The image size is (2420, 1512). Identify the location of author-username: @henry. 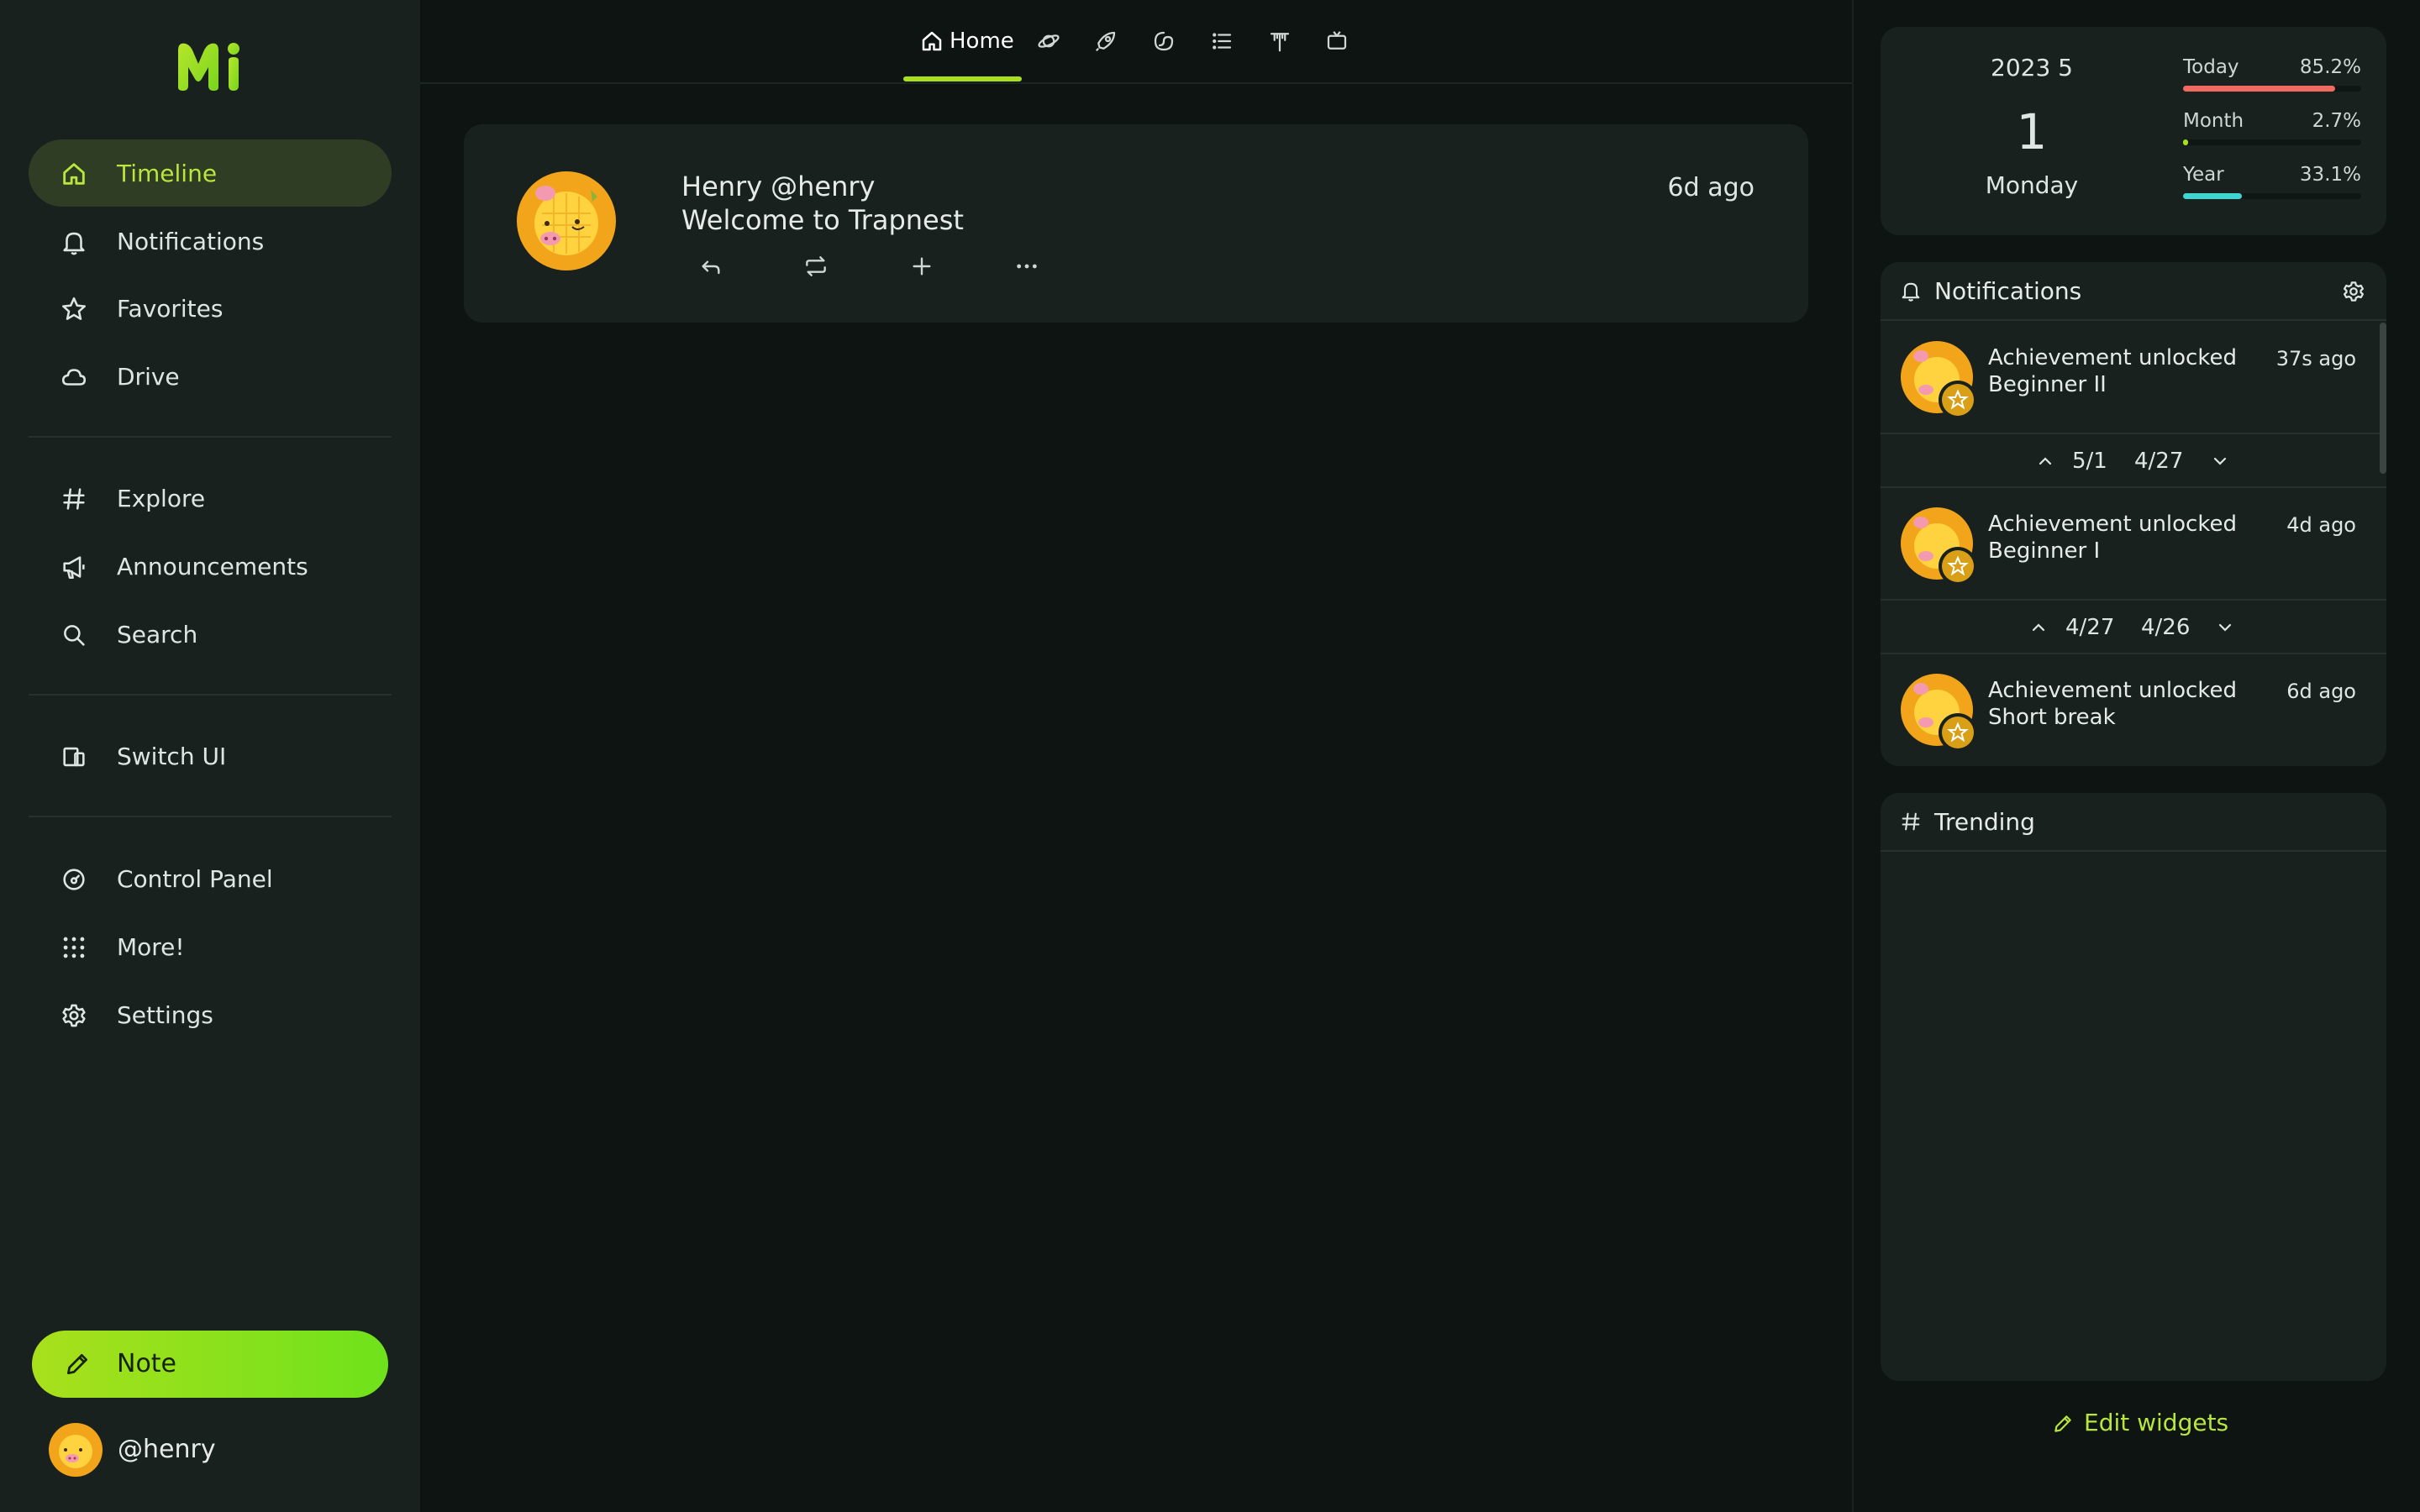
(824, 186).